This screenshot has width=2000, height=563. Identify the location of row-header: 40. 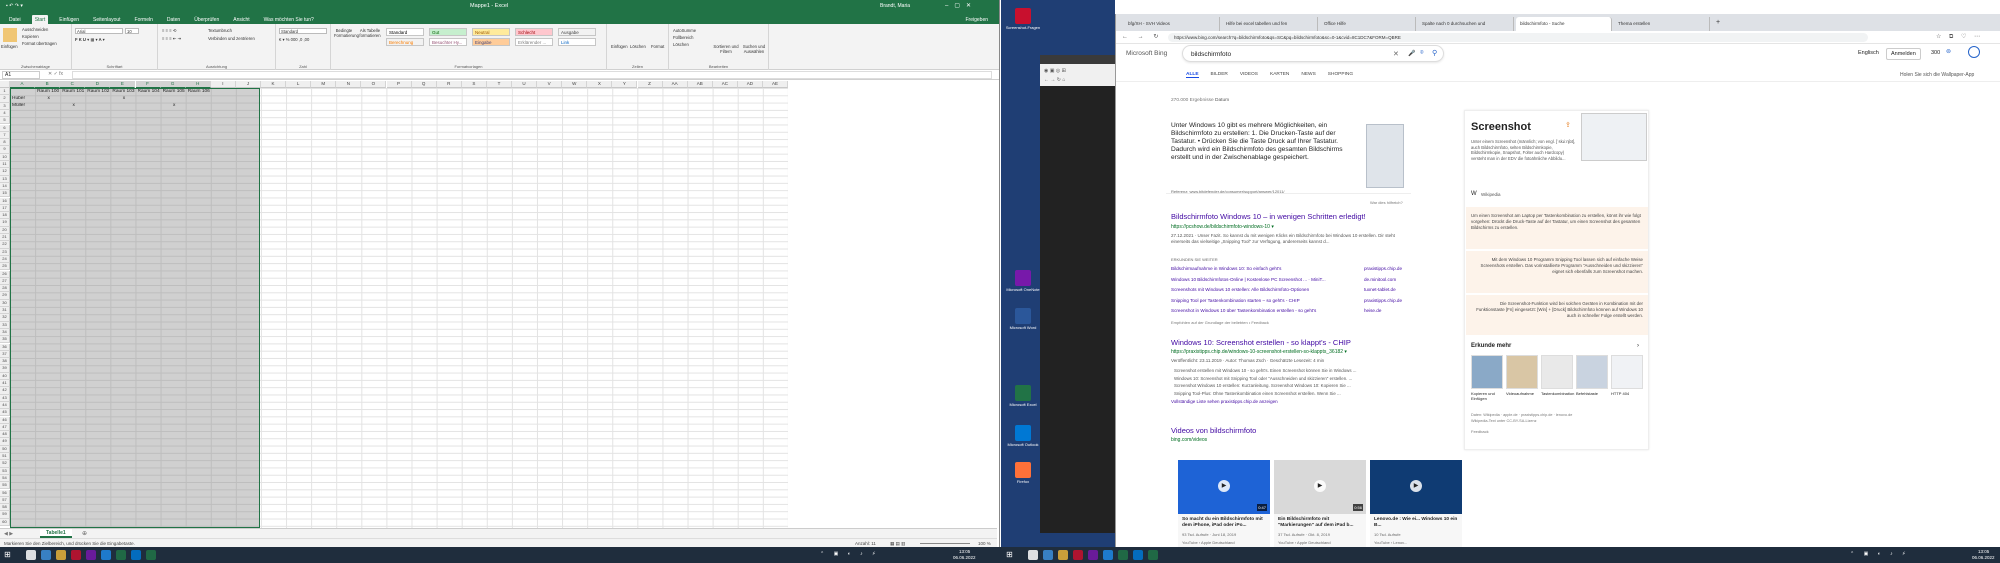
(5, 376).